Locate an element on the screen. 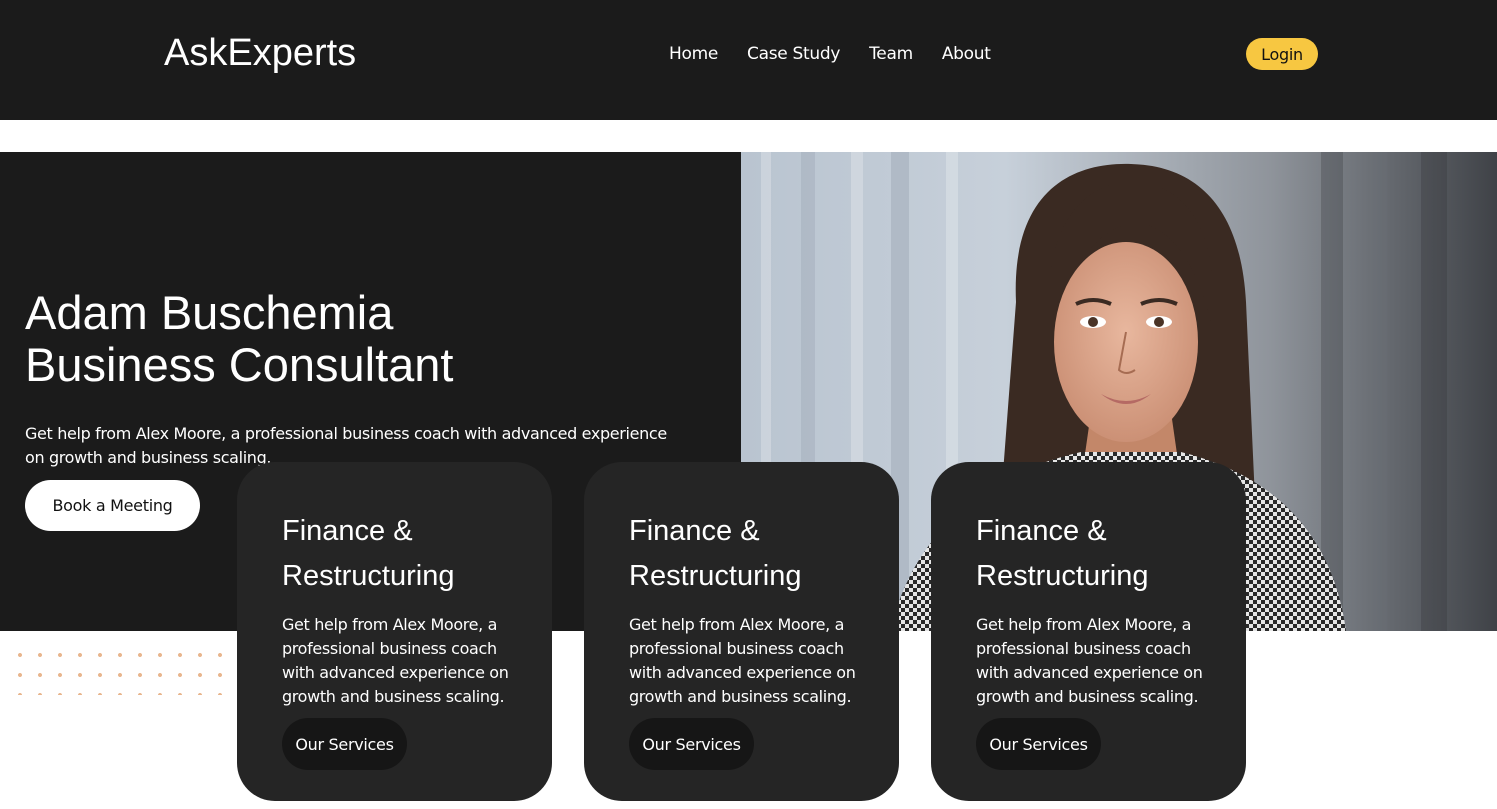 The image size is (1497, 809). nav-about: About is located at coordinates (966, 54).